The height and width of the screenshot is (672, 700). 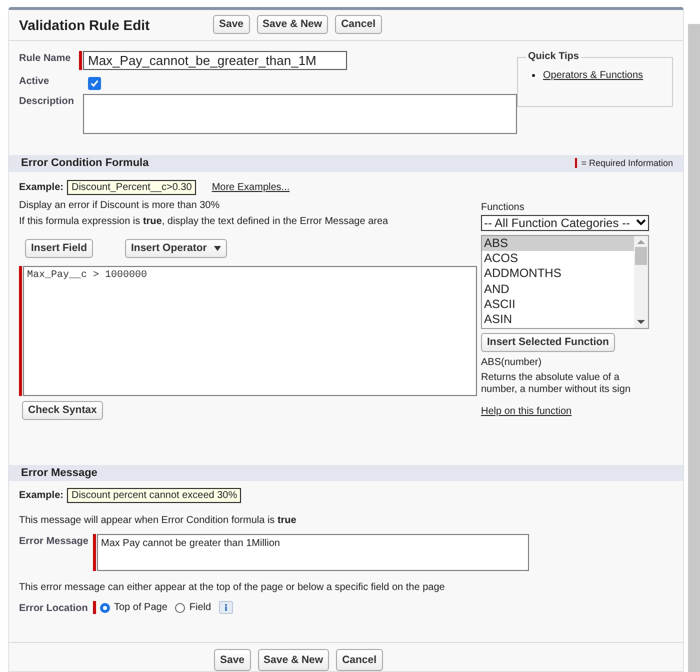 I want to click on function-category-dropdown: -- All Function Categories --, so click(x=565, y=222).